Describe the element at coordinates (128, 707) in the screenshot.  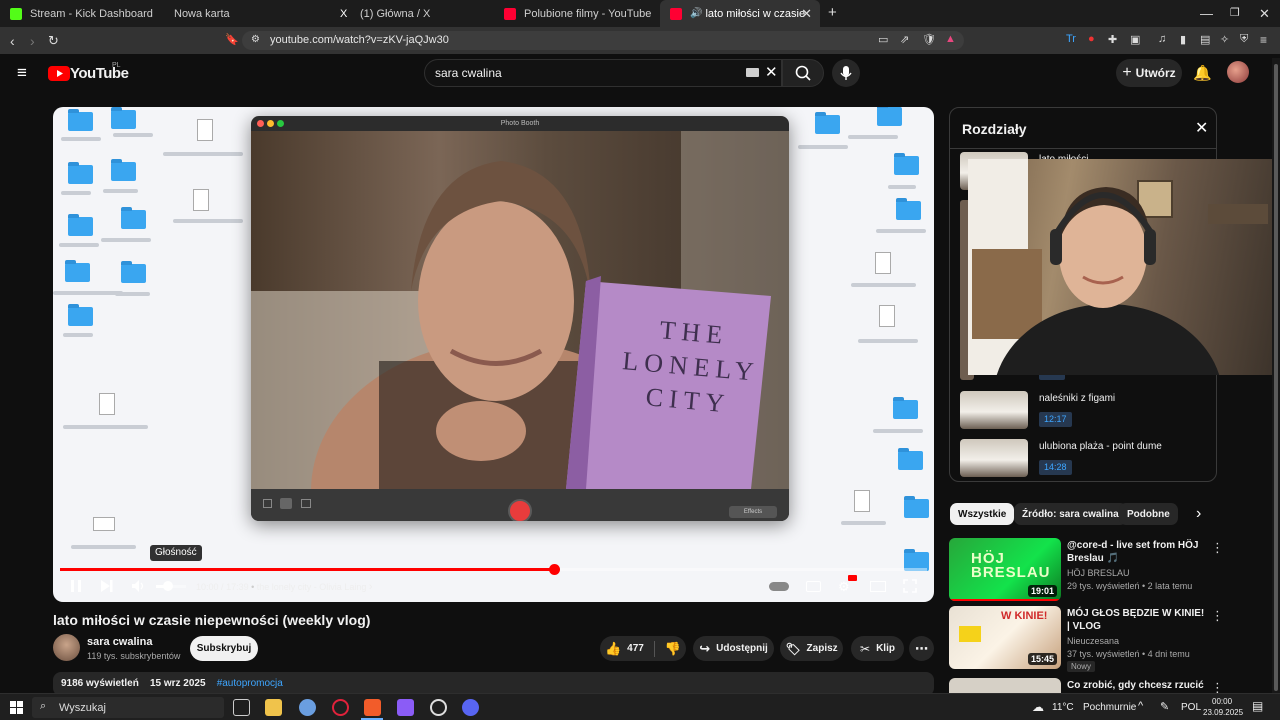
I see `taskbar-search-input: ⌕ Wyszukaj` at that location.